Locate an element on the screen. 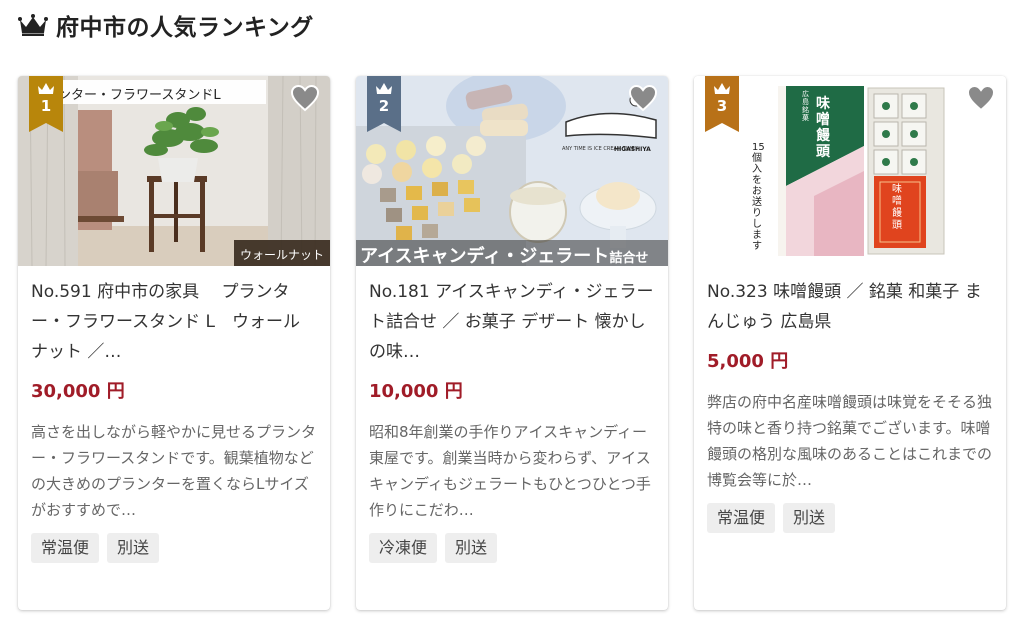 The image size is (1024, 626). product-name: No.323 味噌饅頭 ／ 銘菓 和菓子 まんじゅう 広島県 is located at coordinates (849, 307).